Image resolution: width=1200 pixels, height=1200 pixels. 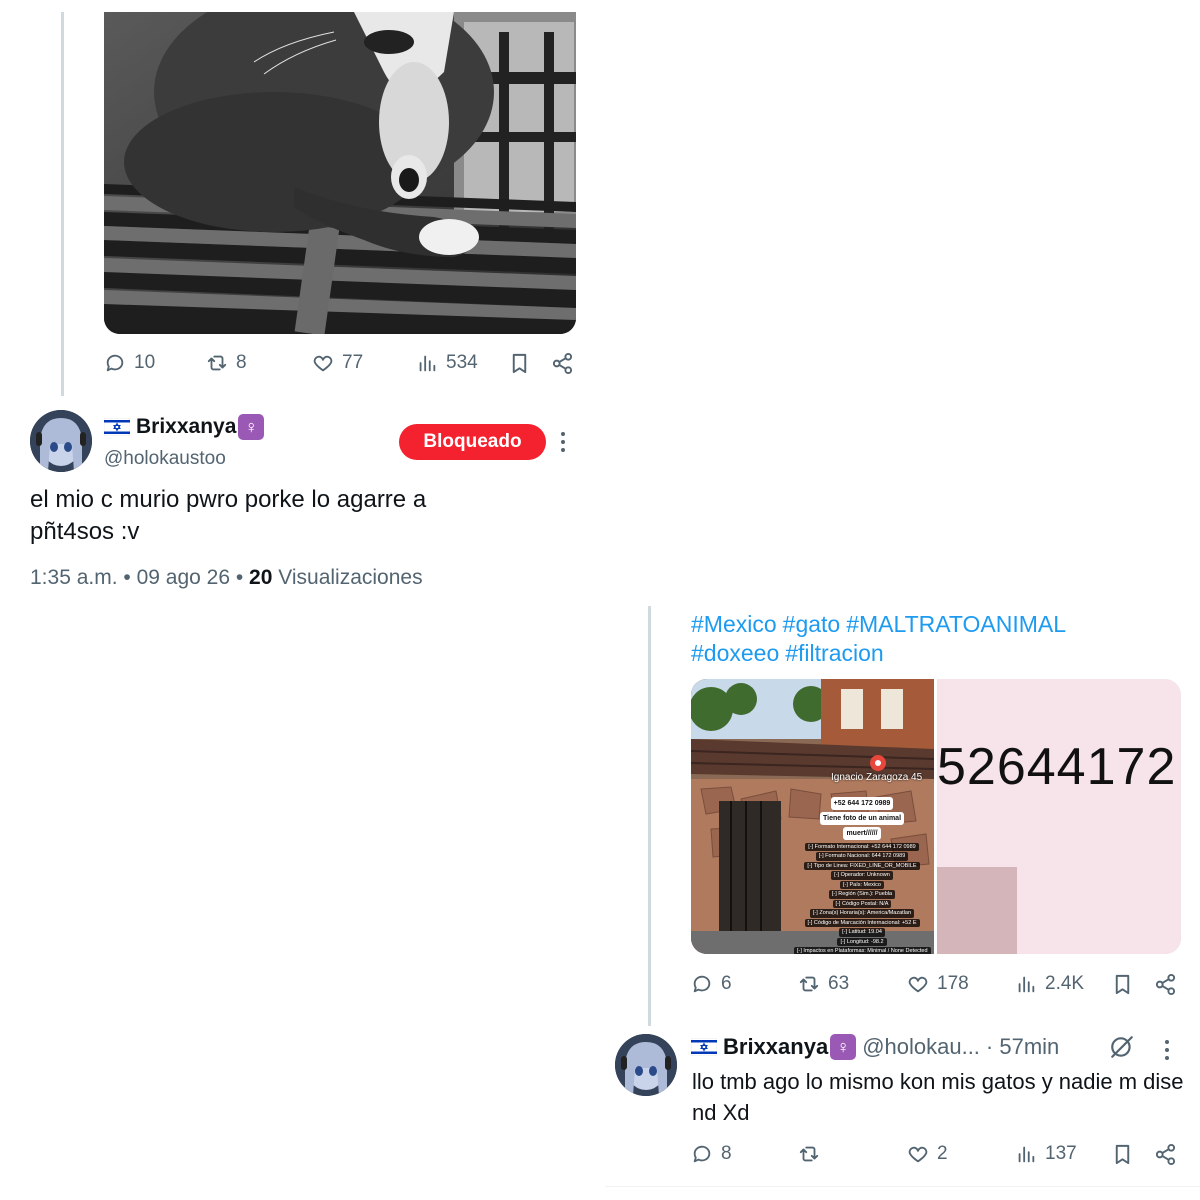 What do you see at coordinates (735, 653) in the screenshot?
I see `hashtag-link: #doxeeo` at bounding box center [735, 653].